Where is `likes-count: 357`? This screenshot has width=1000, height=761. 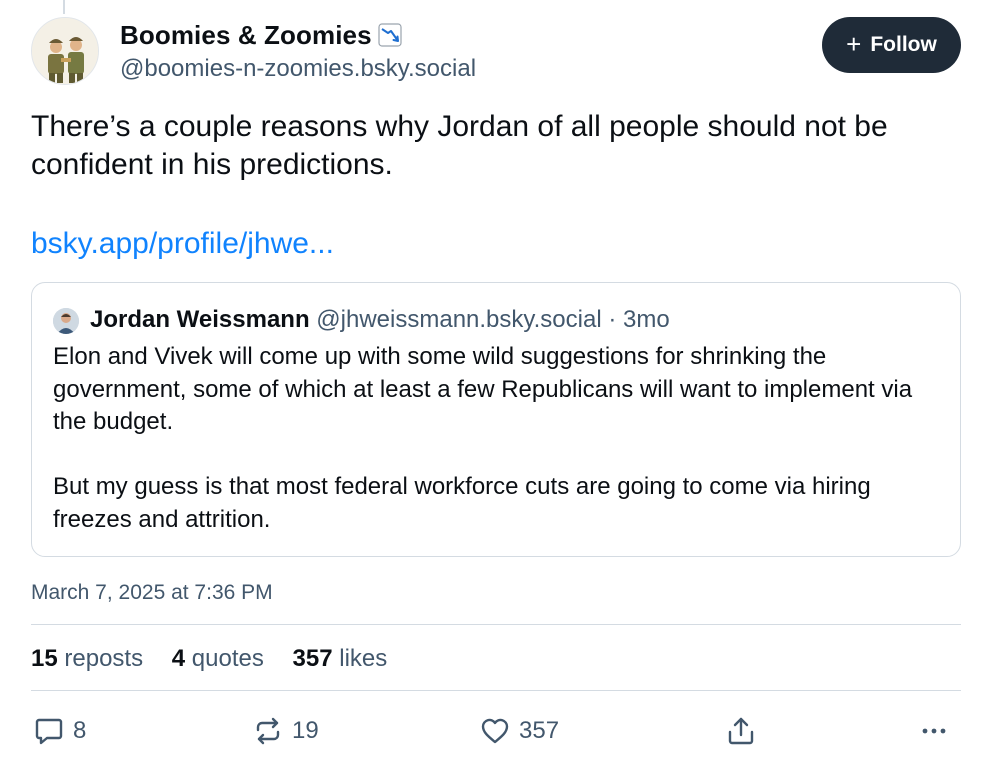 likes-count: 357 is located at coordinates (312, 658).